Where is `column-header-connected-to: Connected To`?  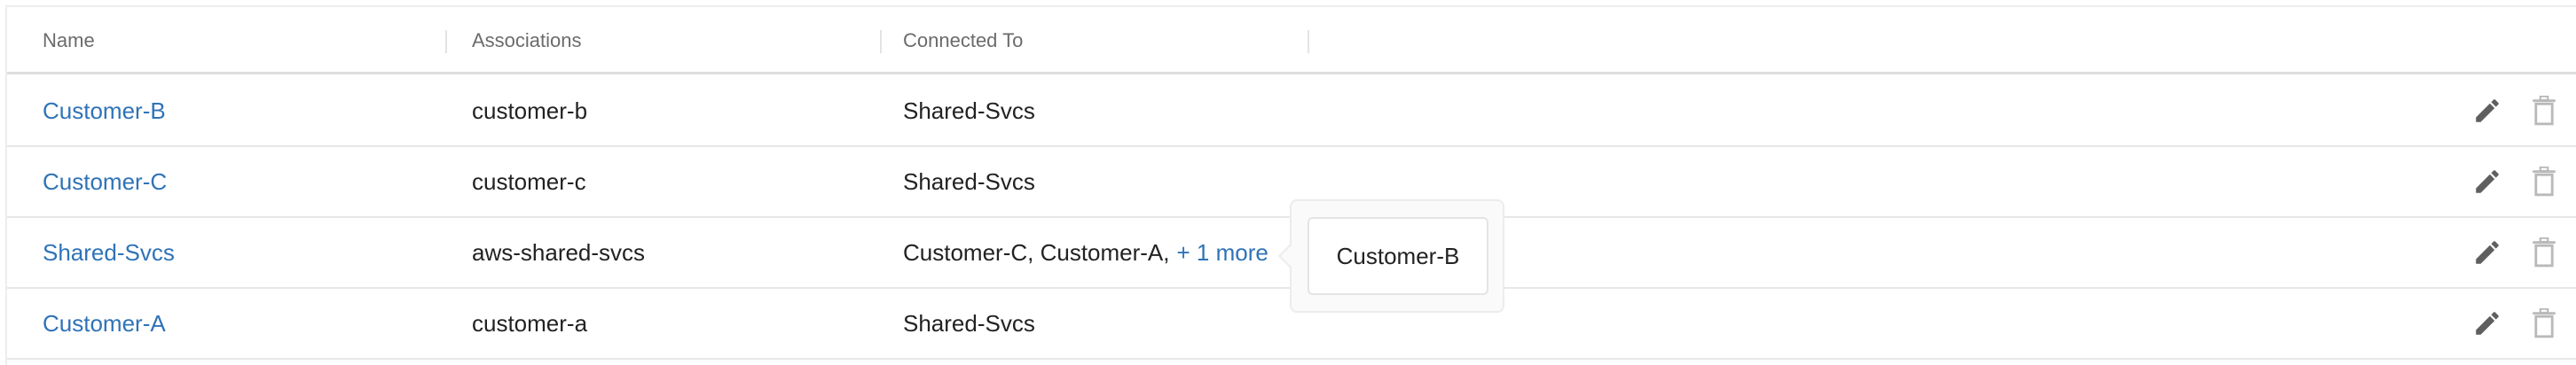
column-header-connected-to: Connected To is located at coordinates (963, 41).